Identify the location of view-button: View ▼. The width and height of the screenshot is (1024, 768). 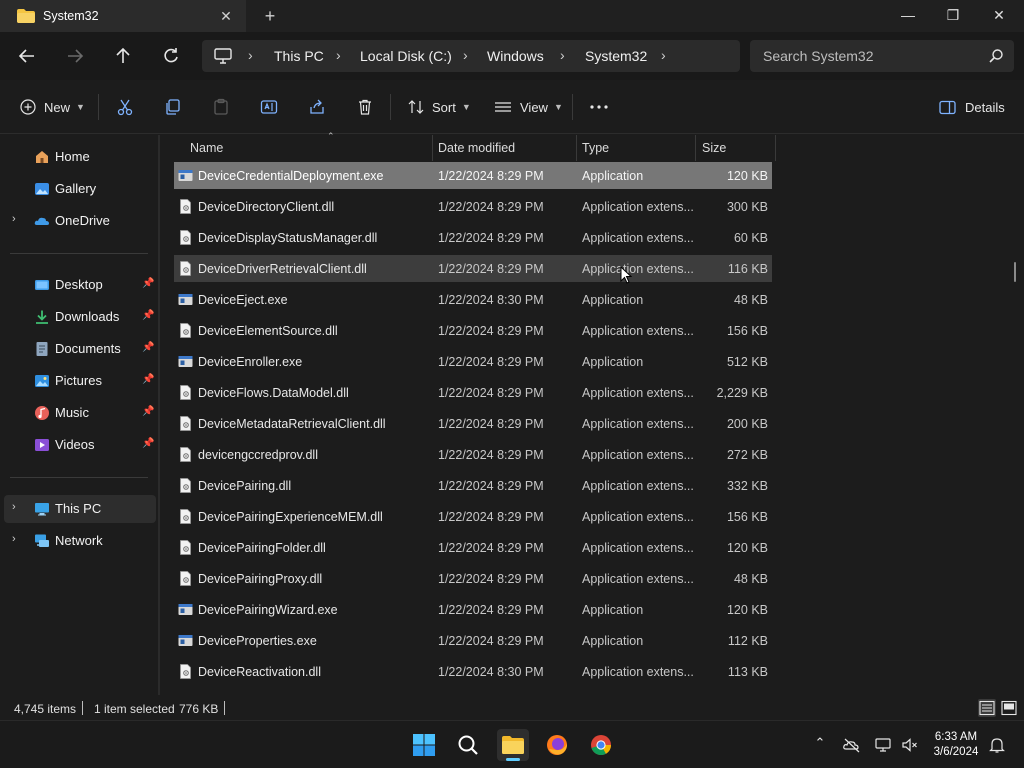
(528, 107).